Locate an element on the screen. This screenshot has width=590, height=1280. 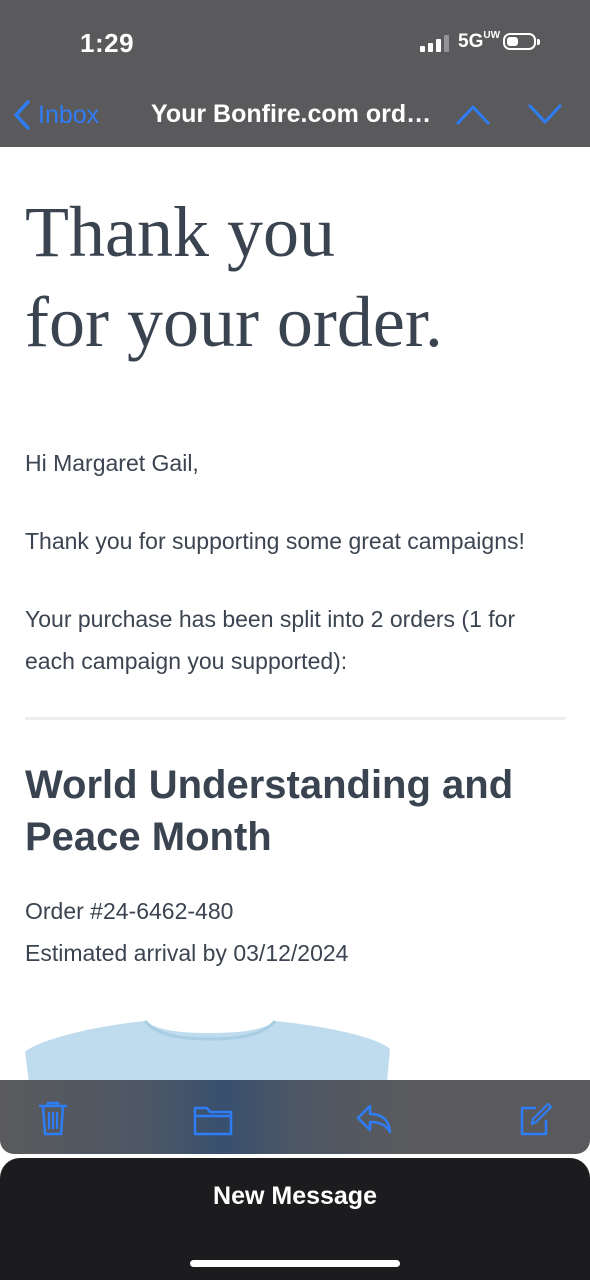
chevron-left-icon is located at coordinates (22, 115).